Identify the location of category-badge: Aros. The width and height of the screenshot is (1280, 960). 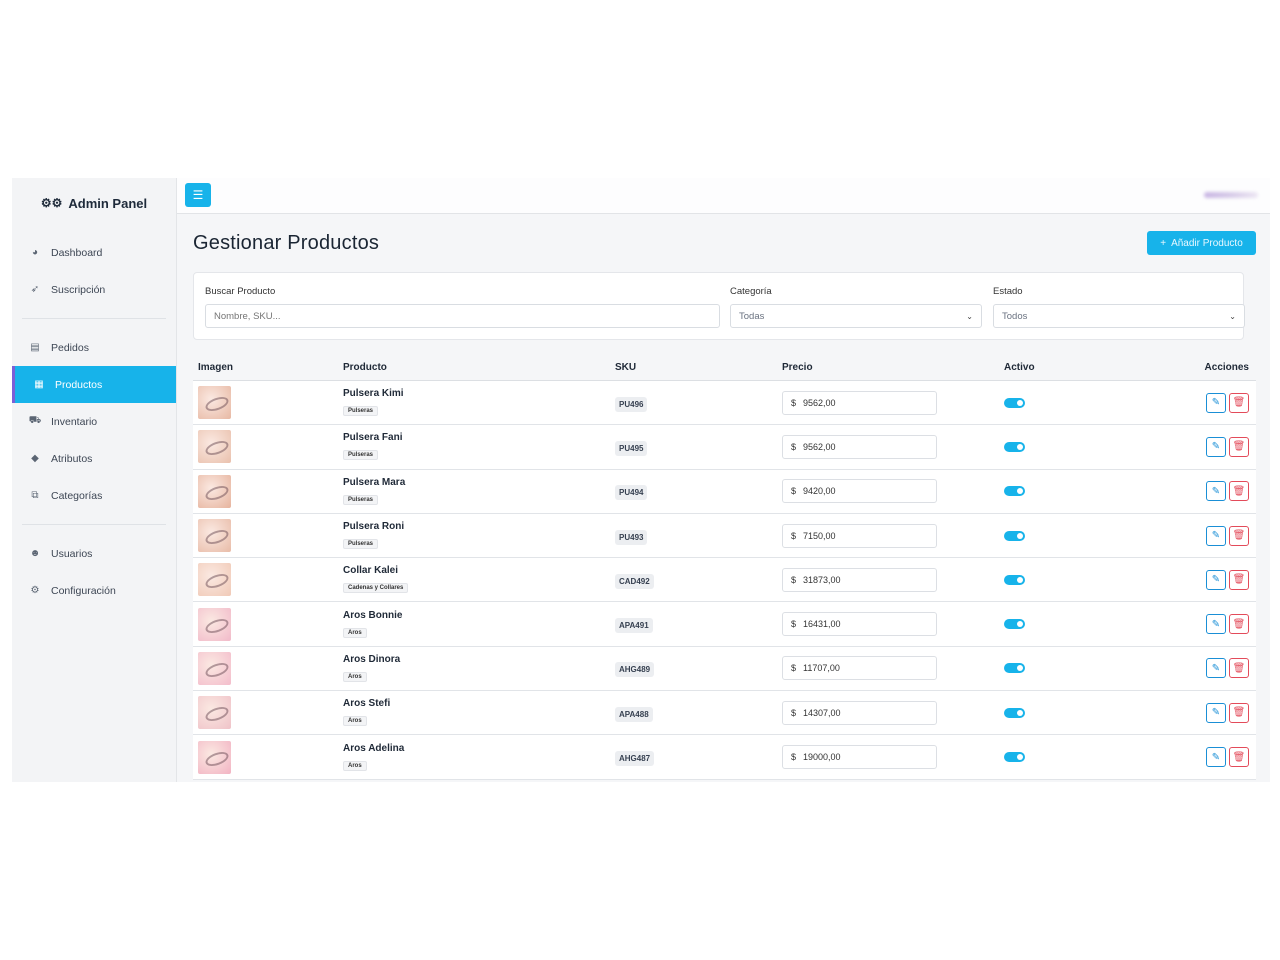
(355, 632).